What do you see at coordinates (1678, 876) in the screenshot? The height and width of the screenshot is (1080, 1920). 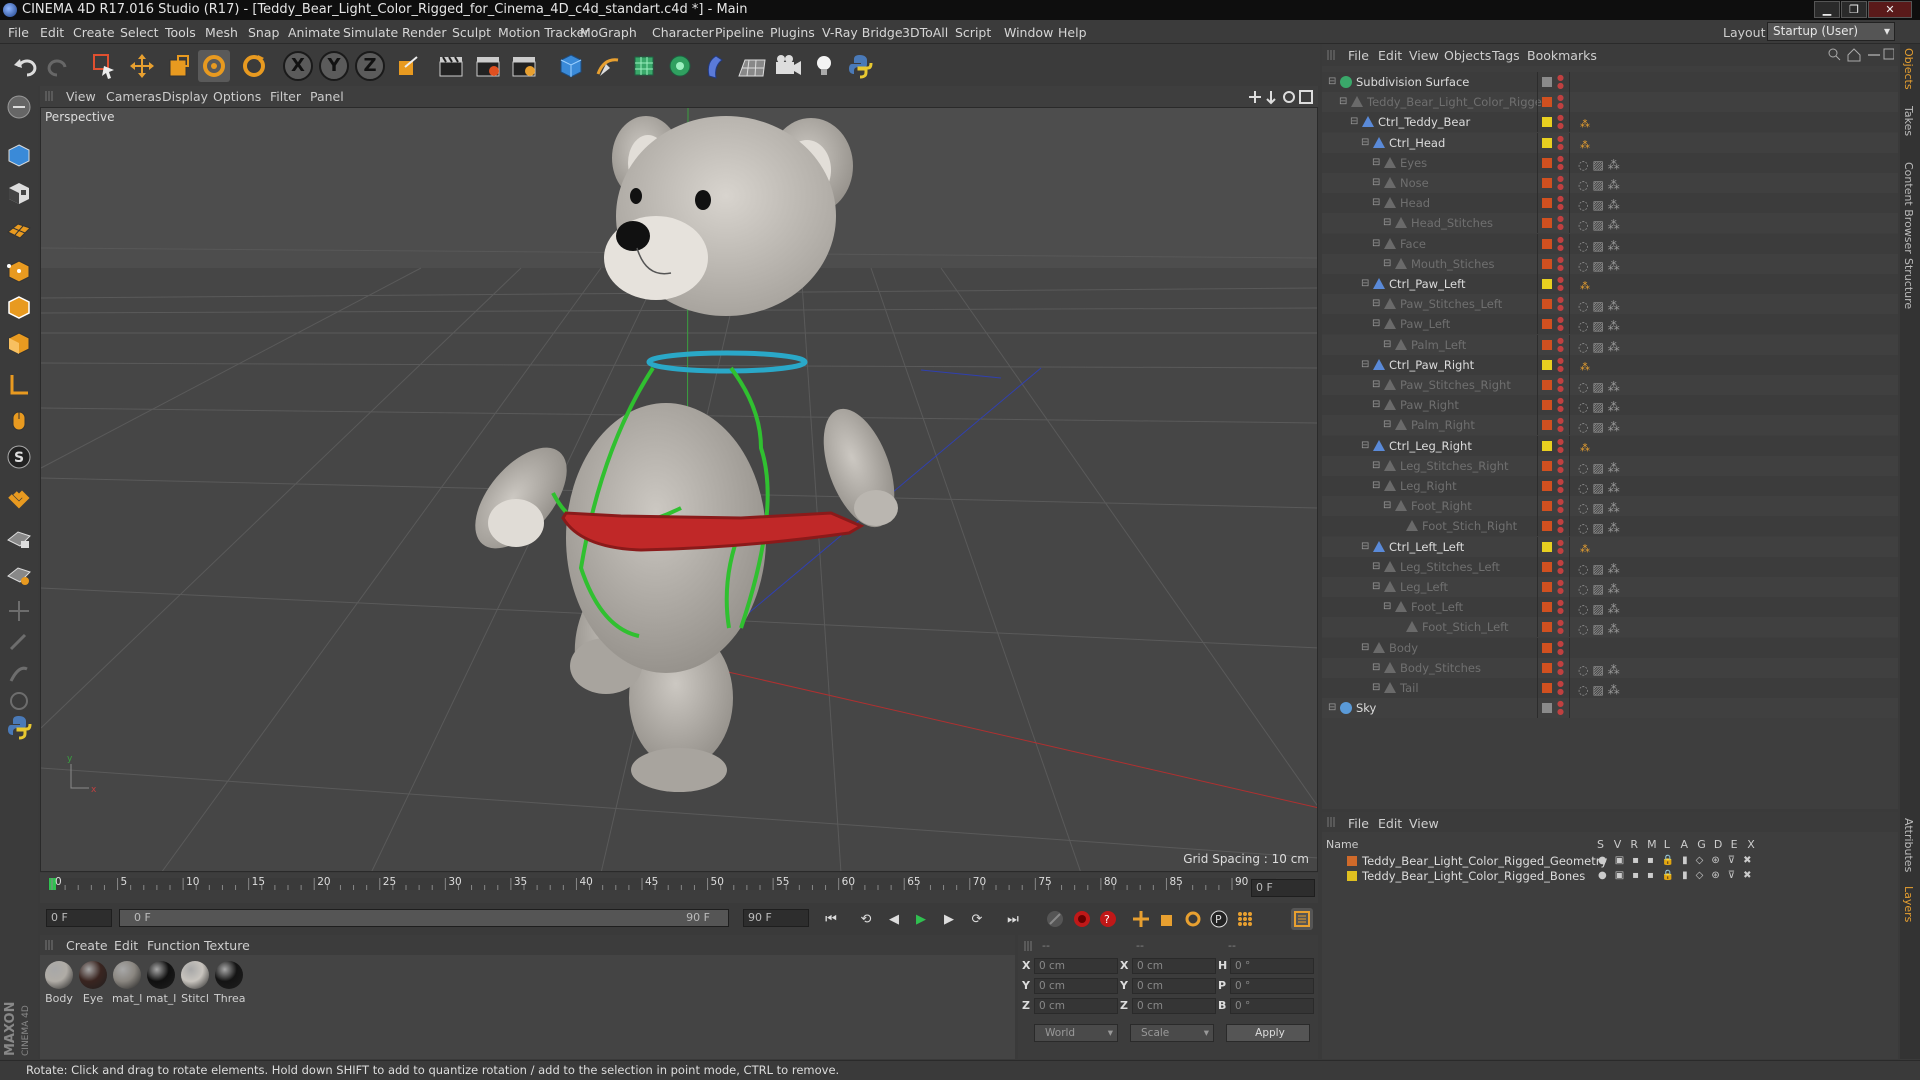 I see `layer-flag-icons: ●▣▪▪🔒▮◇⊛⊽✖` at bounding box center [1678, 876].